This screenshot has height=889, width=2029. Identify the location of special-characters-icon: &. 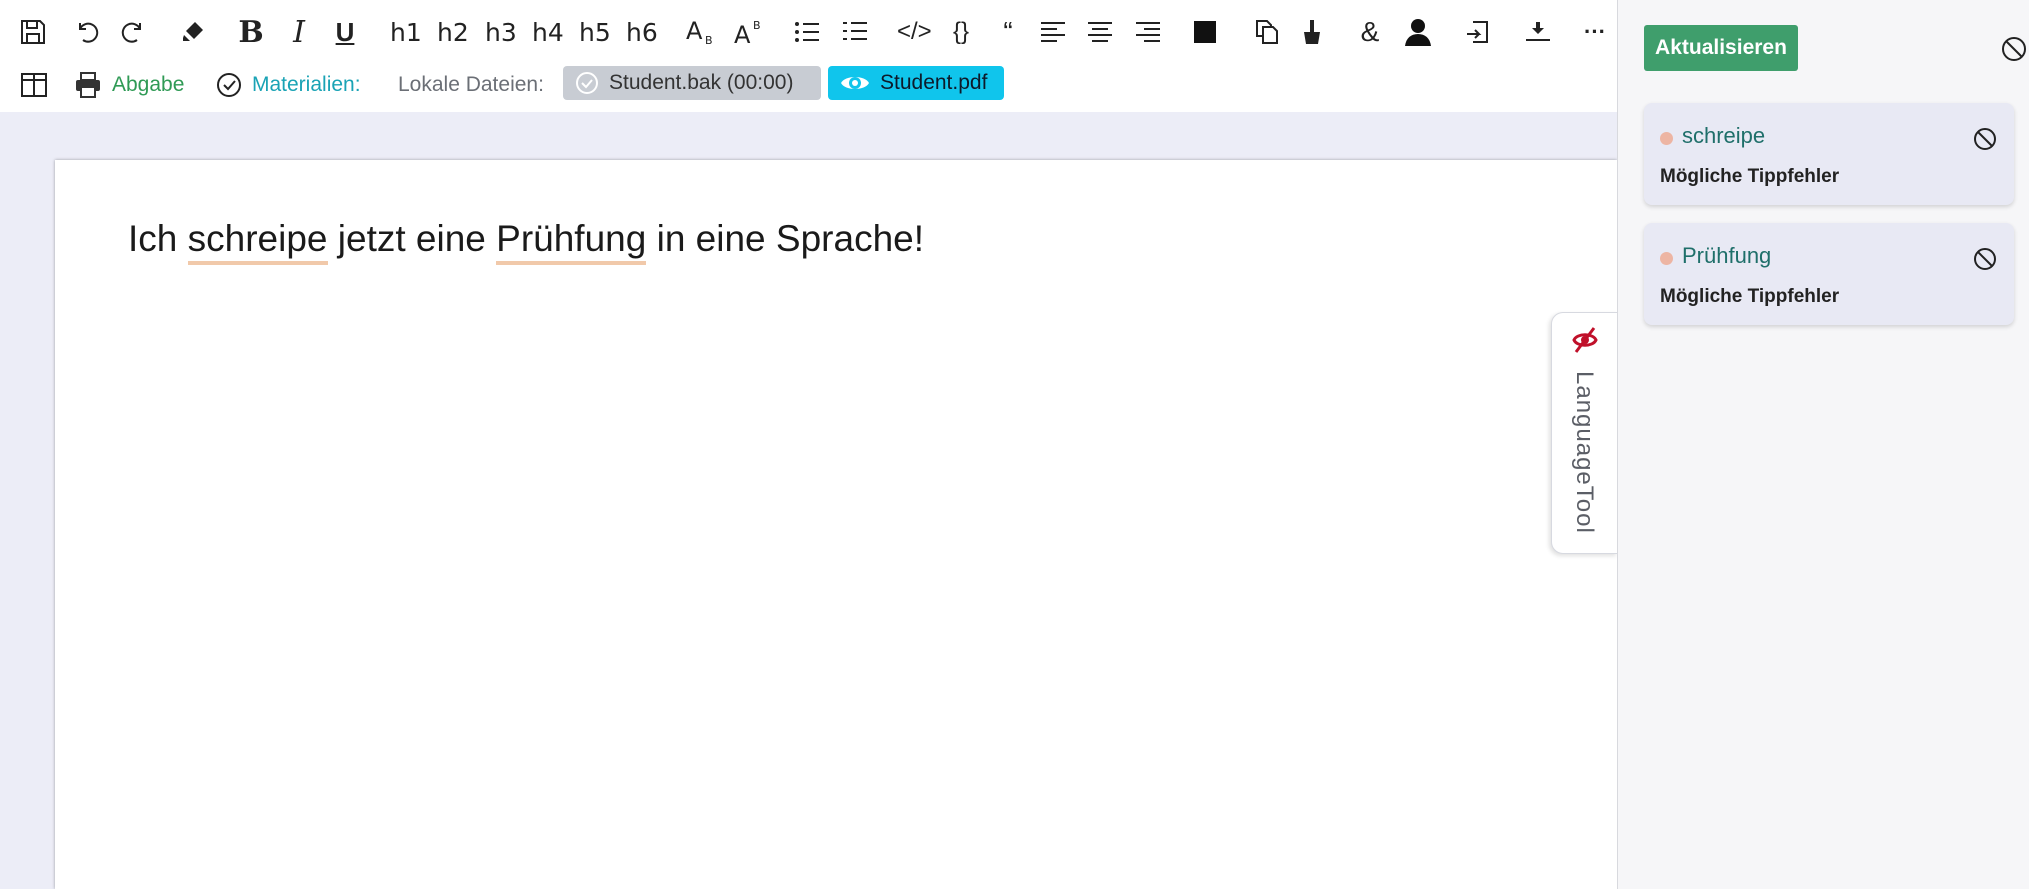
(1370, 32).